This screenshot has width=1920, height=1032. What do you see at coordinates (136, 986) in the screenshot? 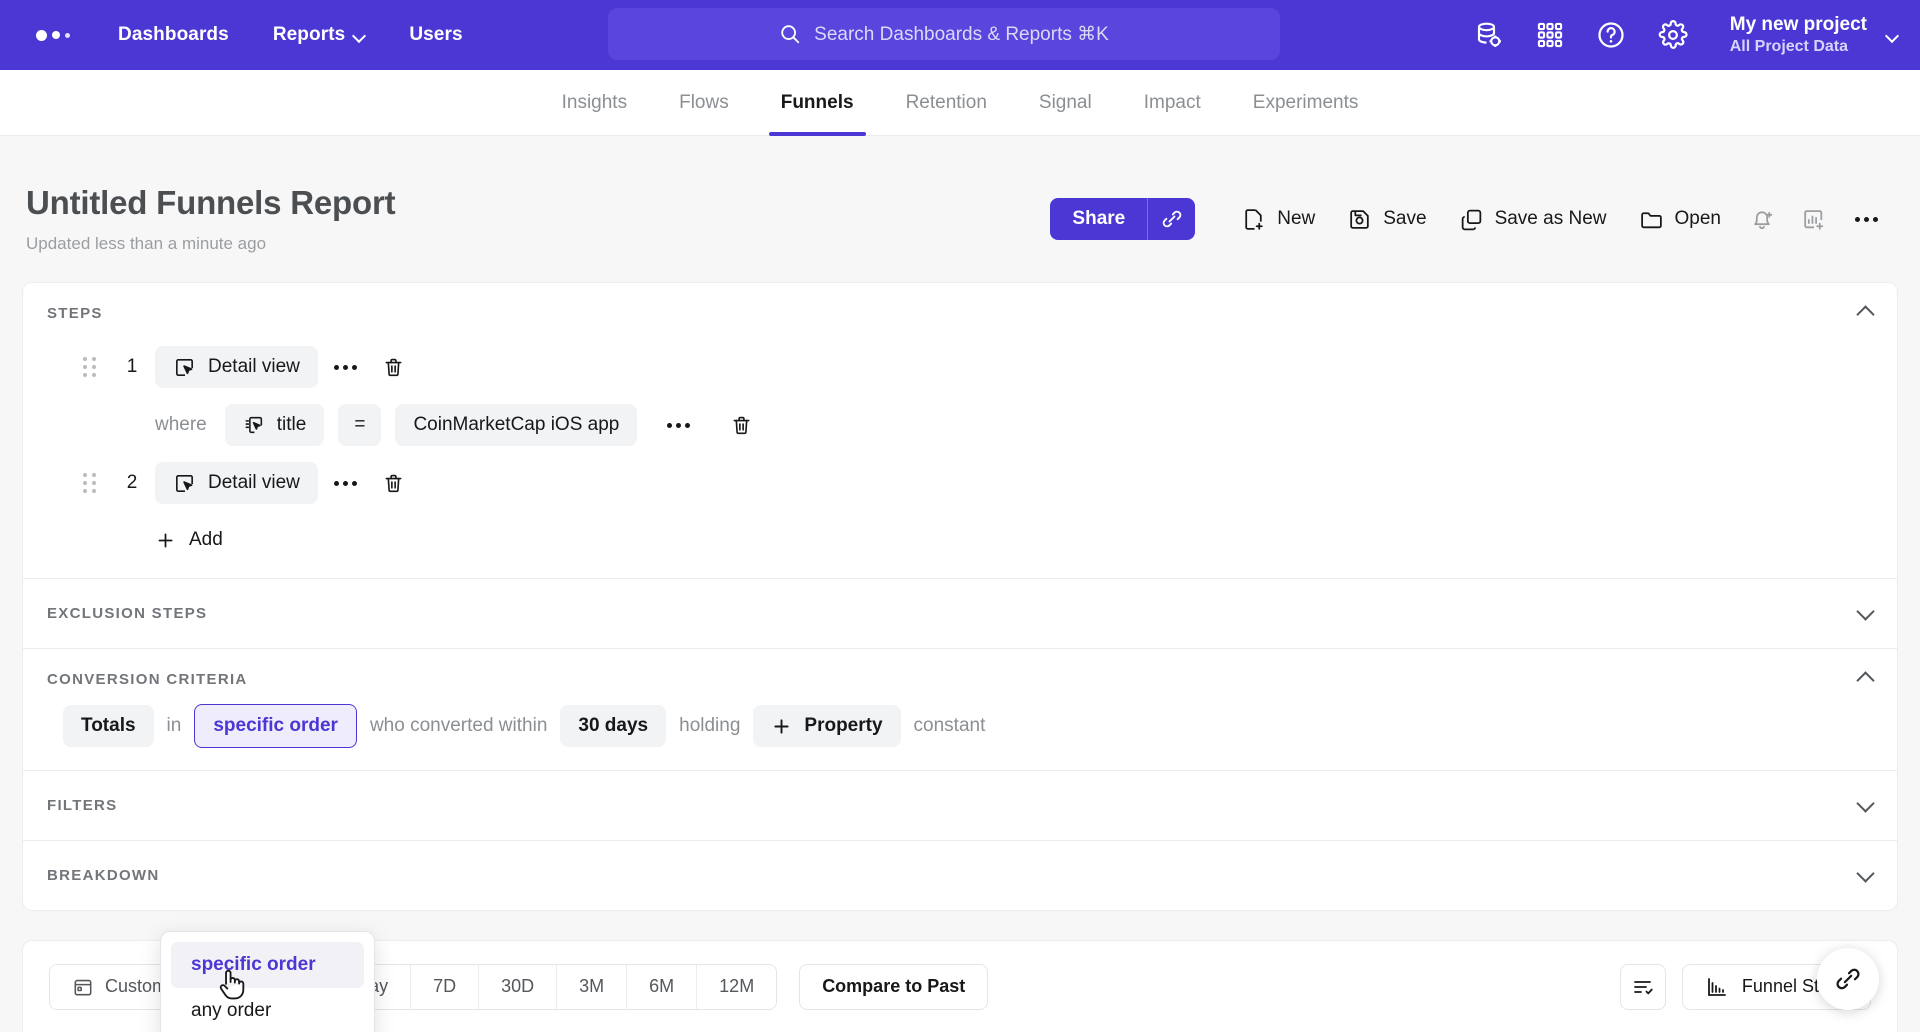
I see `date-range-custom-label: Custom` at bounding box center [136, 986].